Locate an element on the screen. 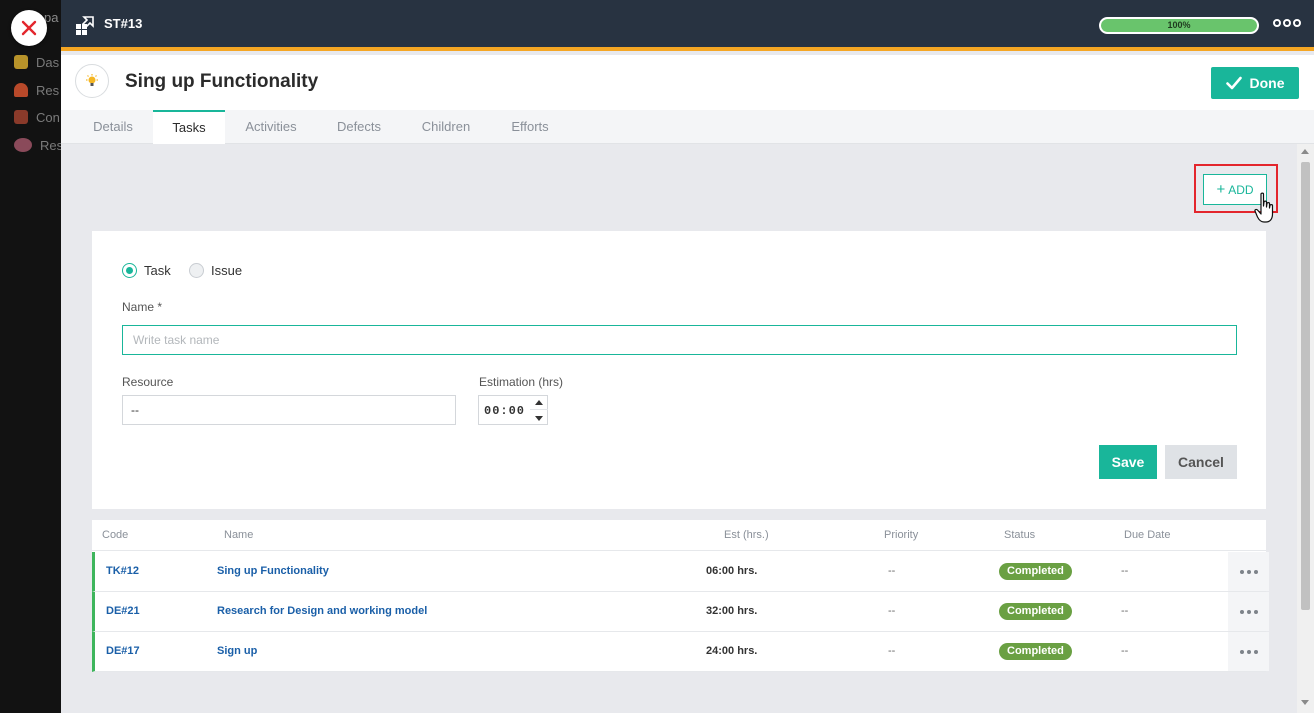  row-estimate: 32:00 hrs. is located at coordinates (732, 611).